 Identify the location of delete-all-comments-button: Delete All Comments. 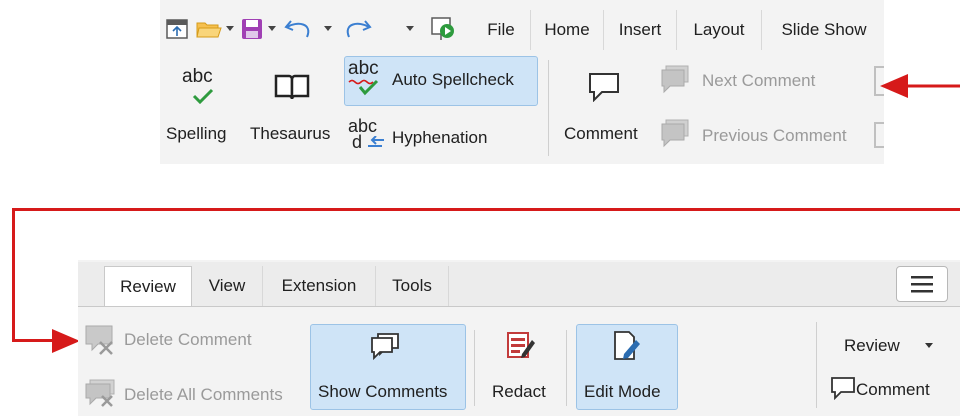
(194, 395).